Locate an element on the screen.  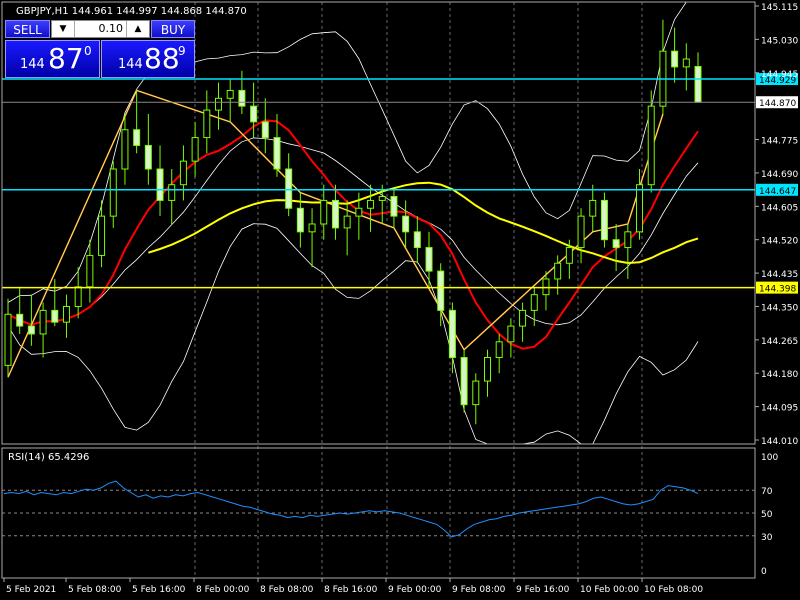
price-tick-label: 145.115 is located at coordinates (779, 8).